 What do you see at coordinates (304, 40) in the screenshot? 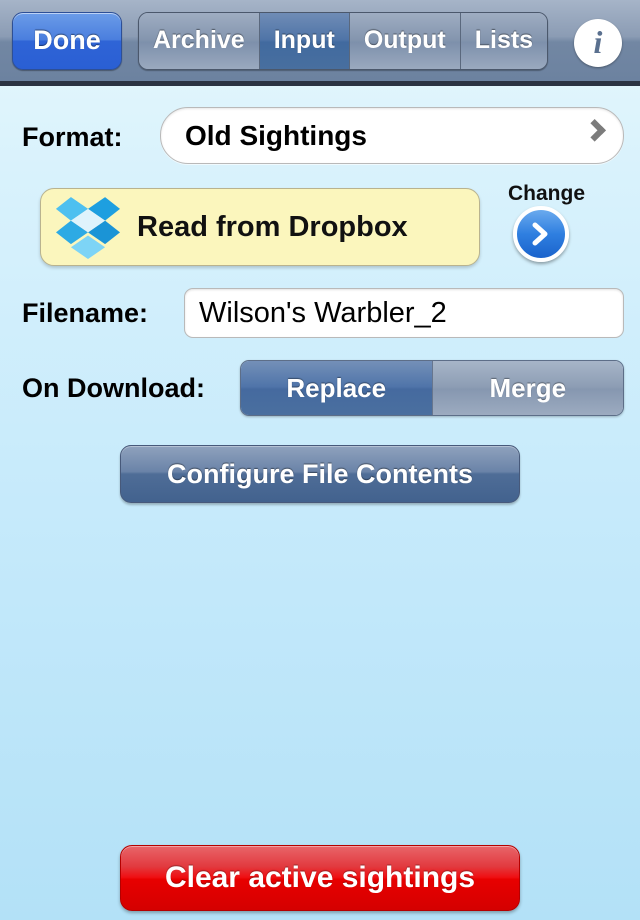
I see `tab-input: Input` at bounding box center [304, 40].